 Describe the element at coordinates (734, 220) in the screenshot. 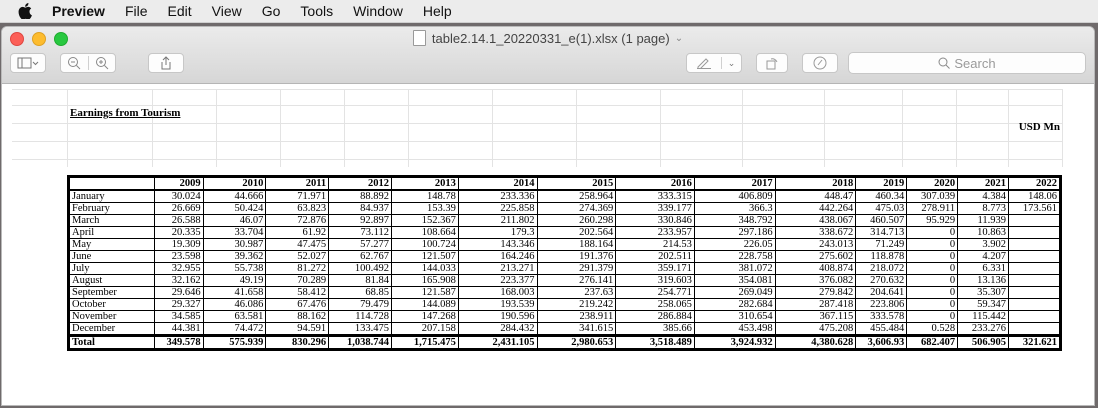

I see `table-cell: 348.792` at that location.